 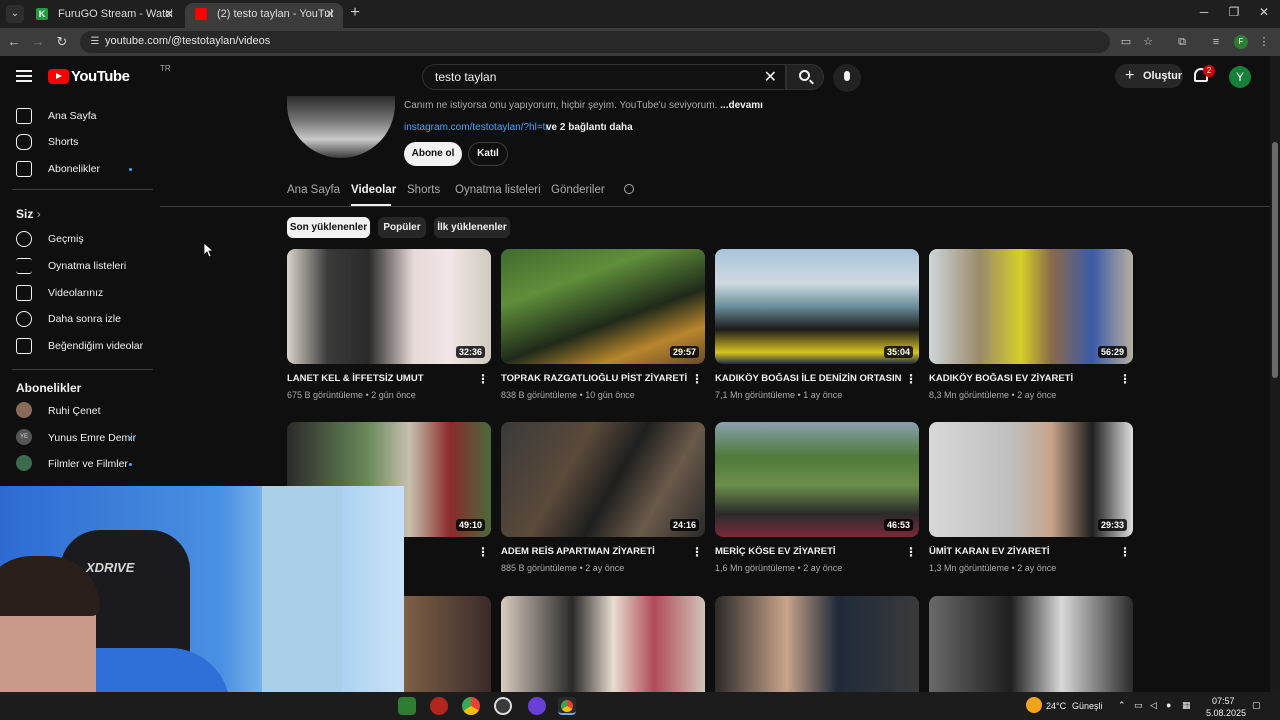 What do you see at coordinates (603, 479) in the screenshot?
I see `video-thumbnail: 24:16` at bounding box center [603, 479].